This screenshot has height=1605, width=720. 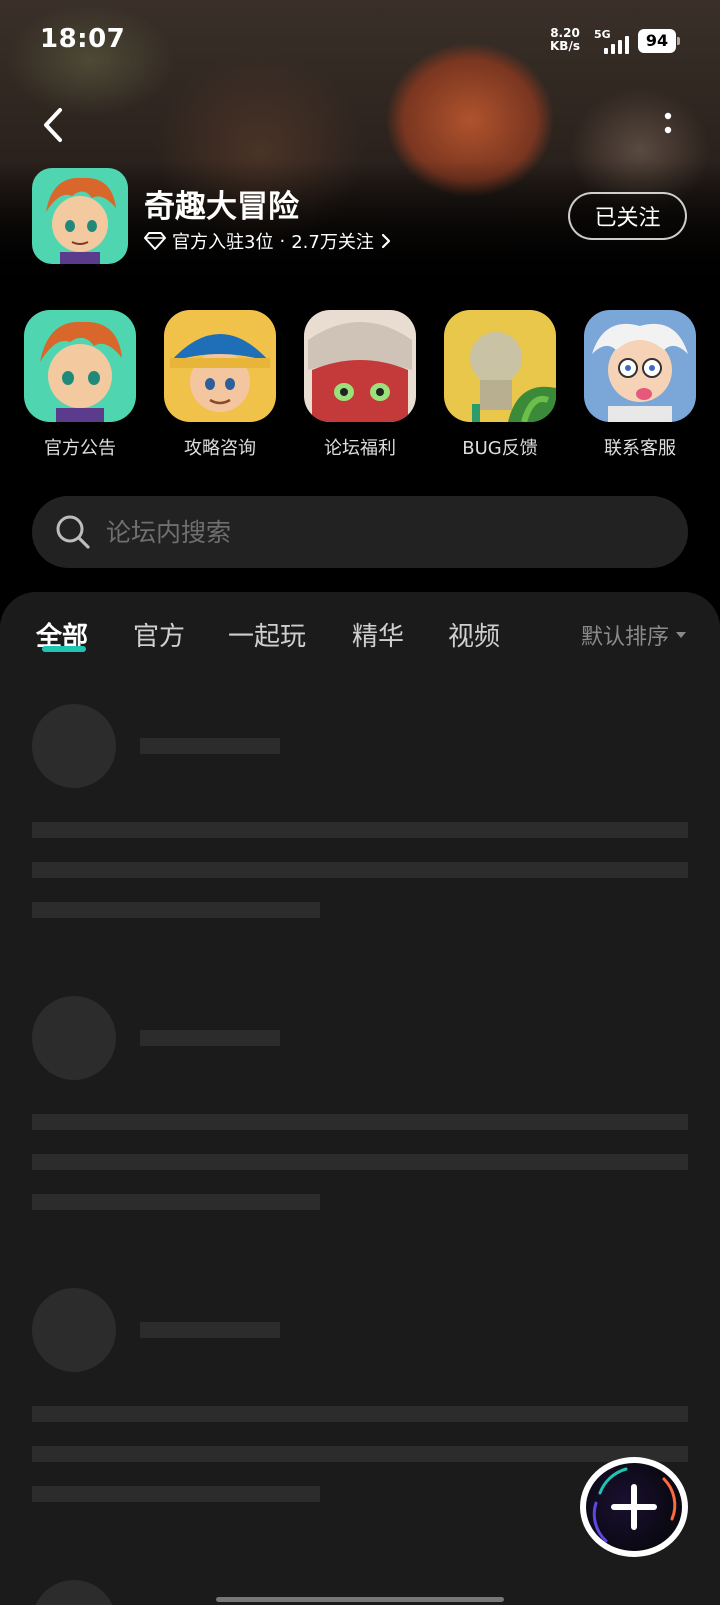 I want to click on shortcut-bug-report: BUG反馈, so click(x=500, y=385).